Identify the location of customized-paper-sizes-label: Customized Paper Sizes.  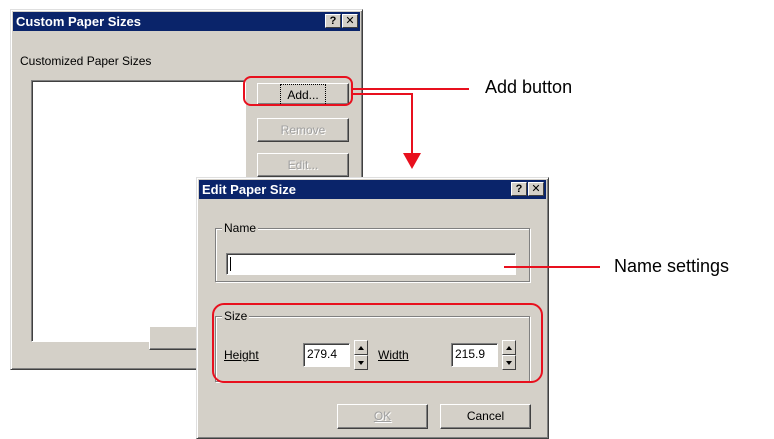
(86, 61).